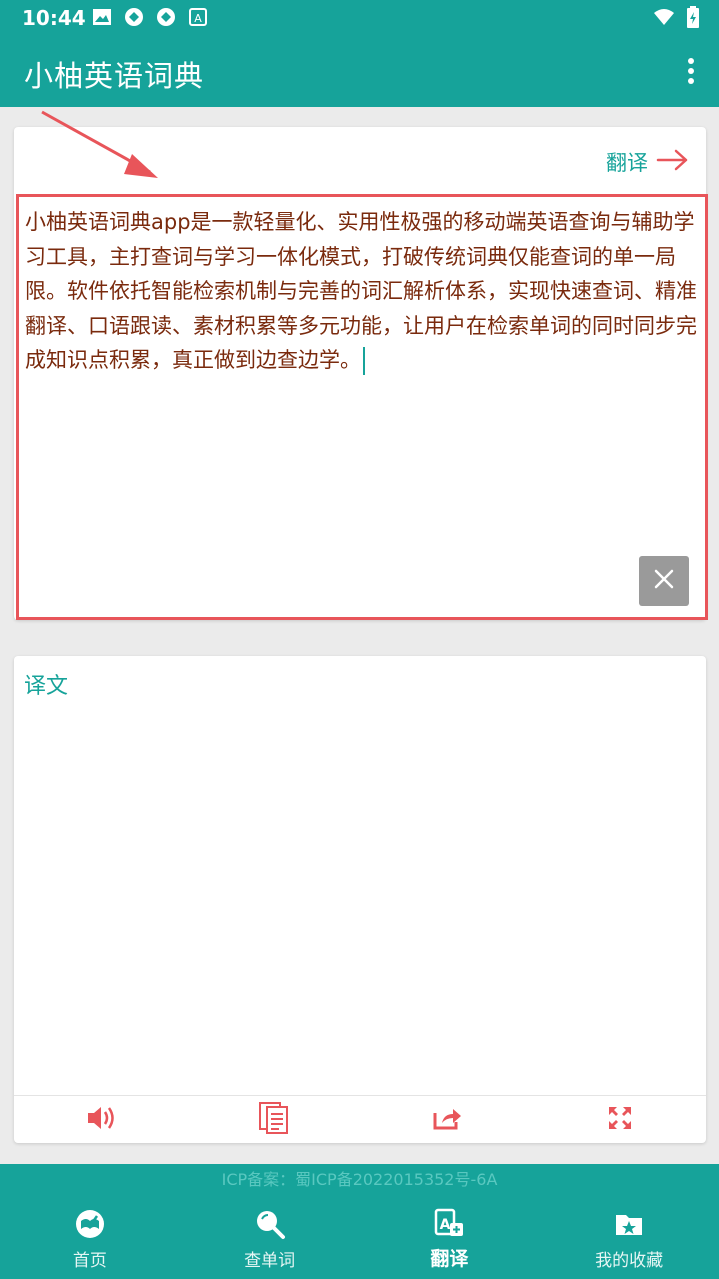 The height and width of the screenshot is (1279, 719). I want to click on battery-icon, so click(693, 19).